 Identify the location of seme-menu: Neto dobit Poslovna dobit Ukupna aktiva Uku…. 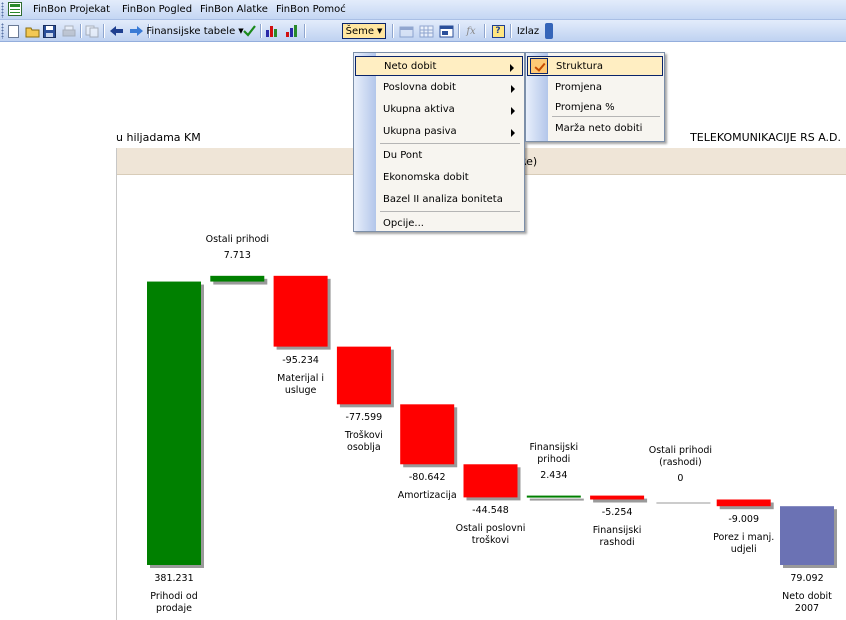
(439, 142).